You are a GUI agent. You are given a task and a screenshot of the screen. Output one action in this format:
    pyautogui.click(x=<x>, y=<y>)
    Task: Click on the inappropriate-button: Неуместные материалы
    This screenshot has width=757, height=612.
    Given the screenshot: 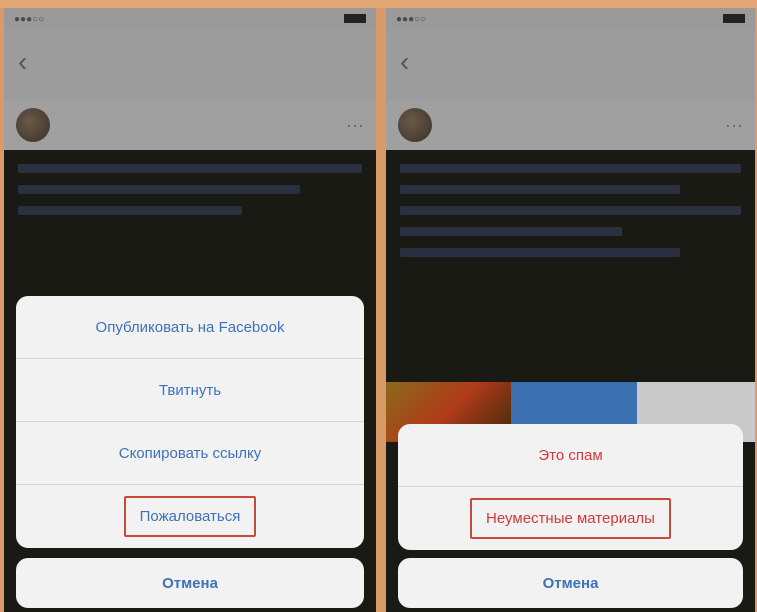 What is the action you would take?
    pyautogui.click(x=570, y=518)
    